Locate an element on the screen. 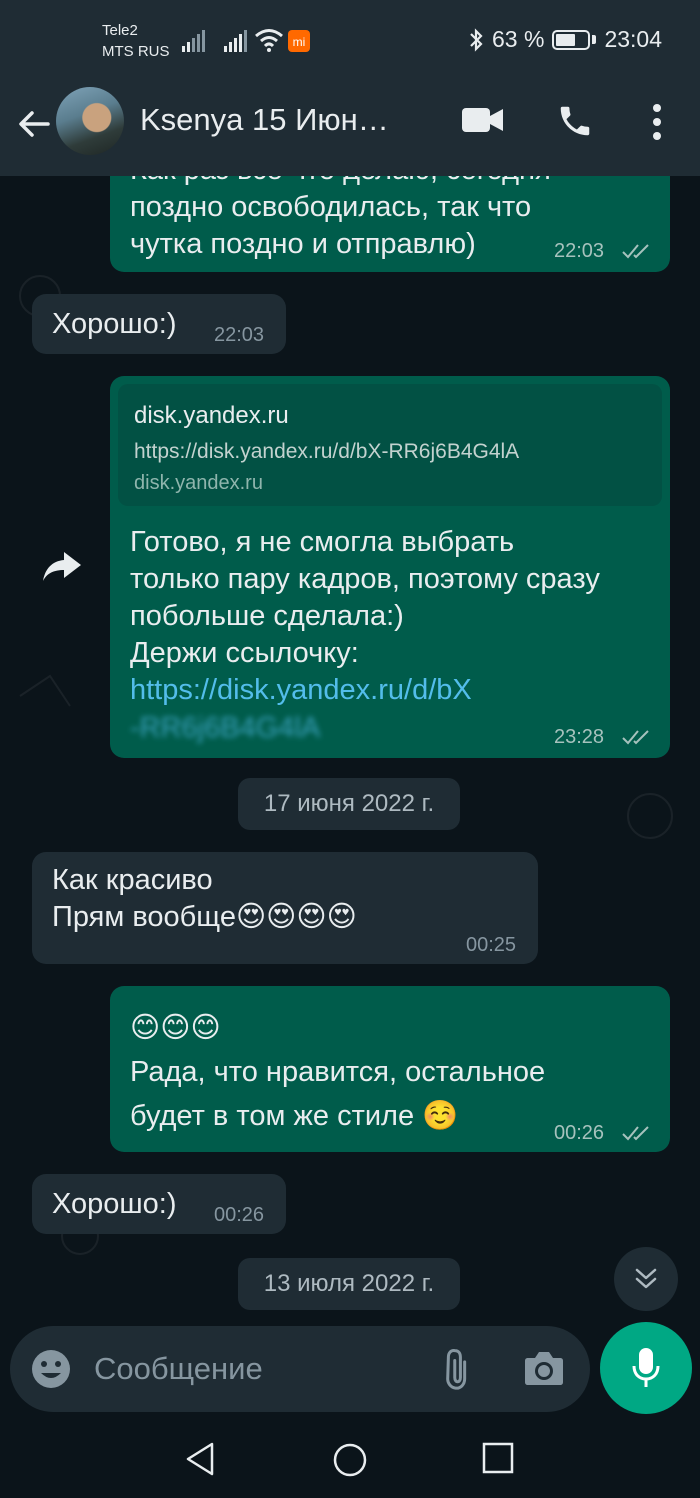 The image size is (700, 1498). message-composer is located at coordinates (300, 1369).